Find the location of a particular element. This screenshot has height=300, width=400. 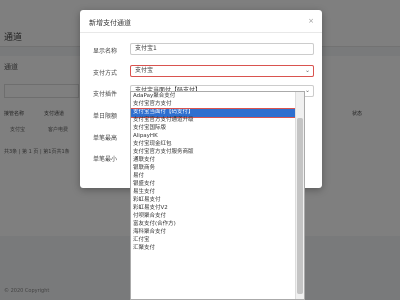

dropdown-option: 富友支付(合作方) is located at coordinates (213, 225).